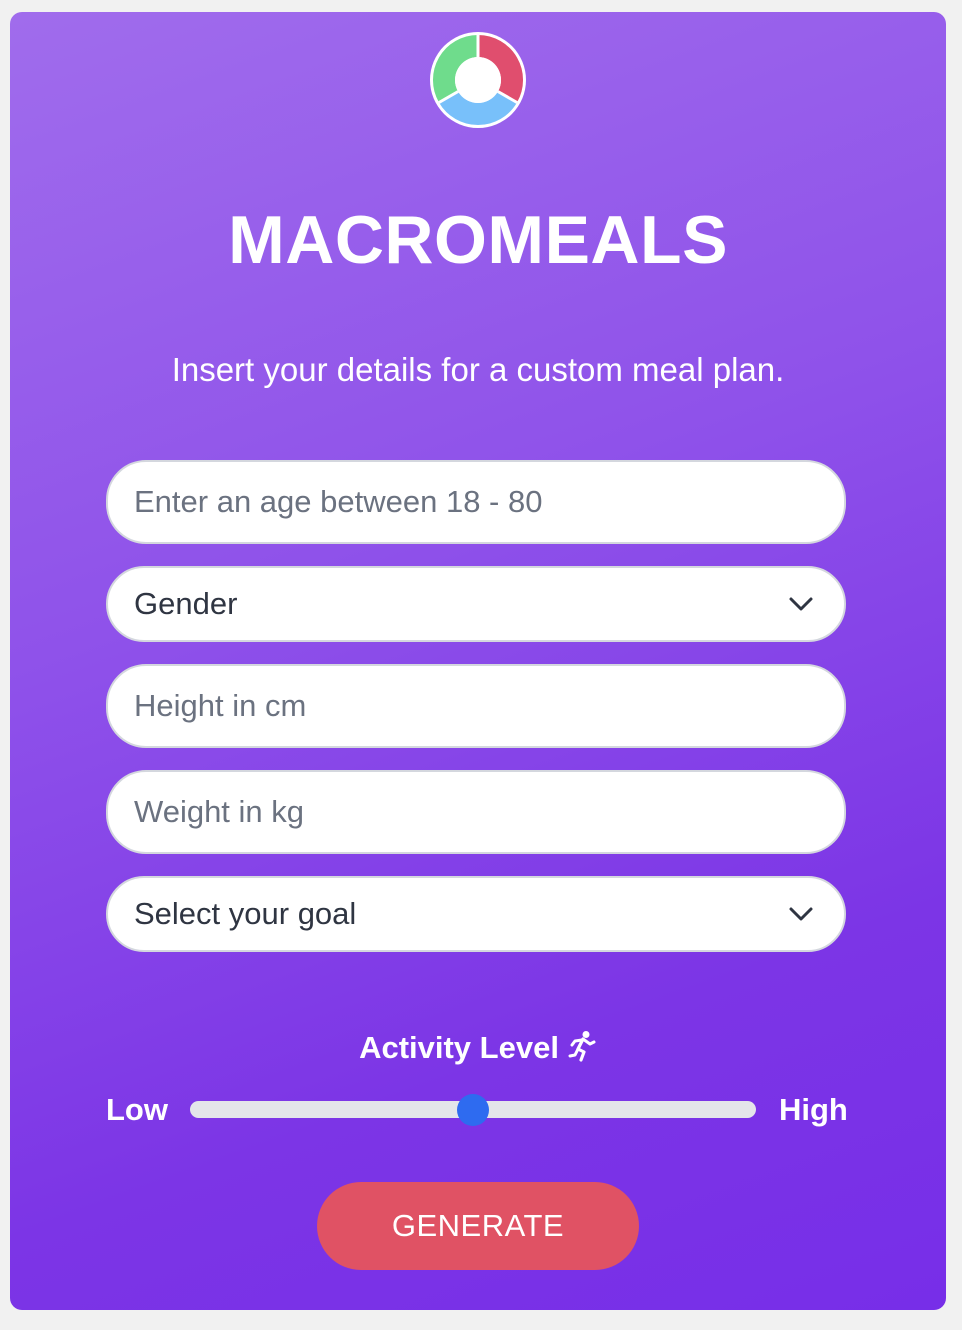 Image resolution: width=962 pixels, height=1330 pixels. Describe the element at coordinates (476, 914) in the screenshot. I see `goal-select: Select your goal` at that location.